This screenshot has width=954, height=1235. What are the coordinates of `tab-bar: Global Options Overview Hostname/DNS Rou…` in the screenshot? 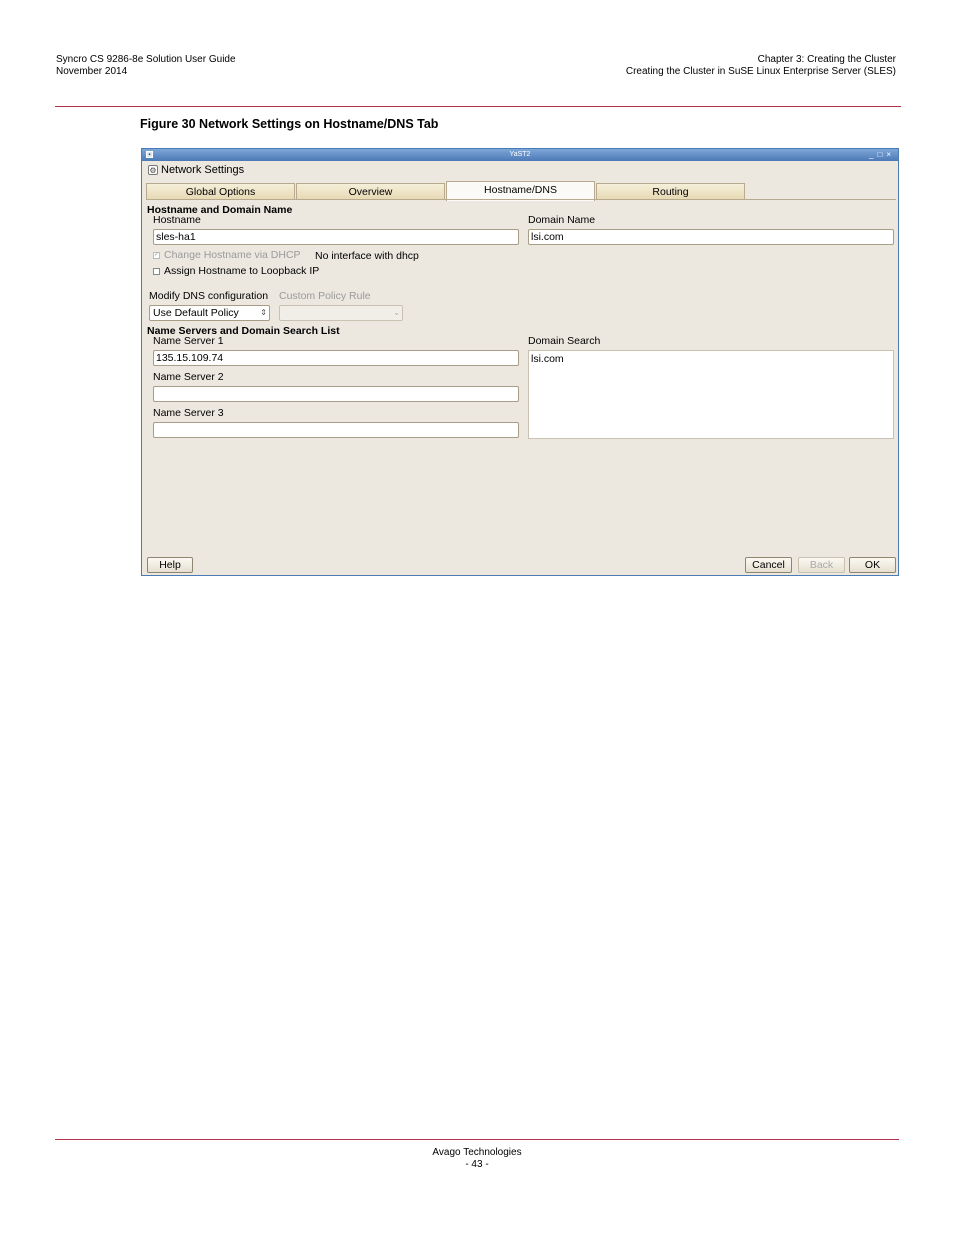 It's located at (446, 191).